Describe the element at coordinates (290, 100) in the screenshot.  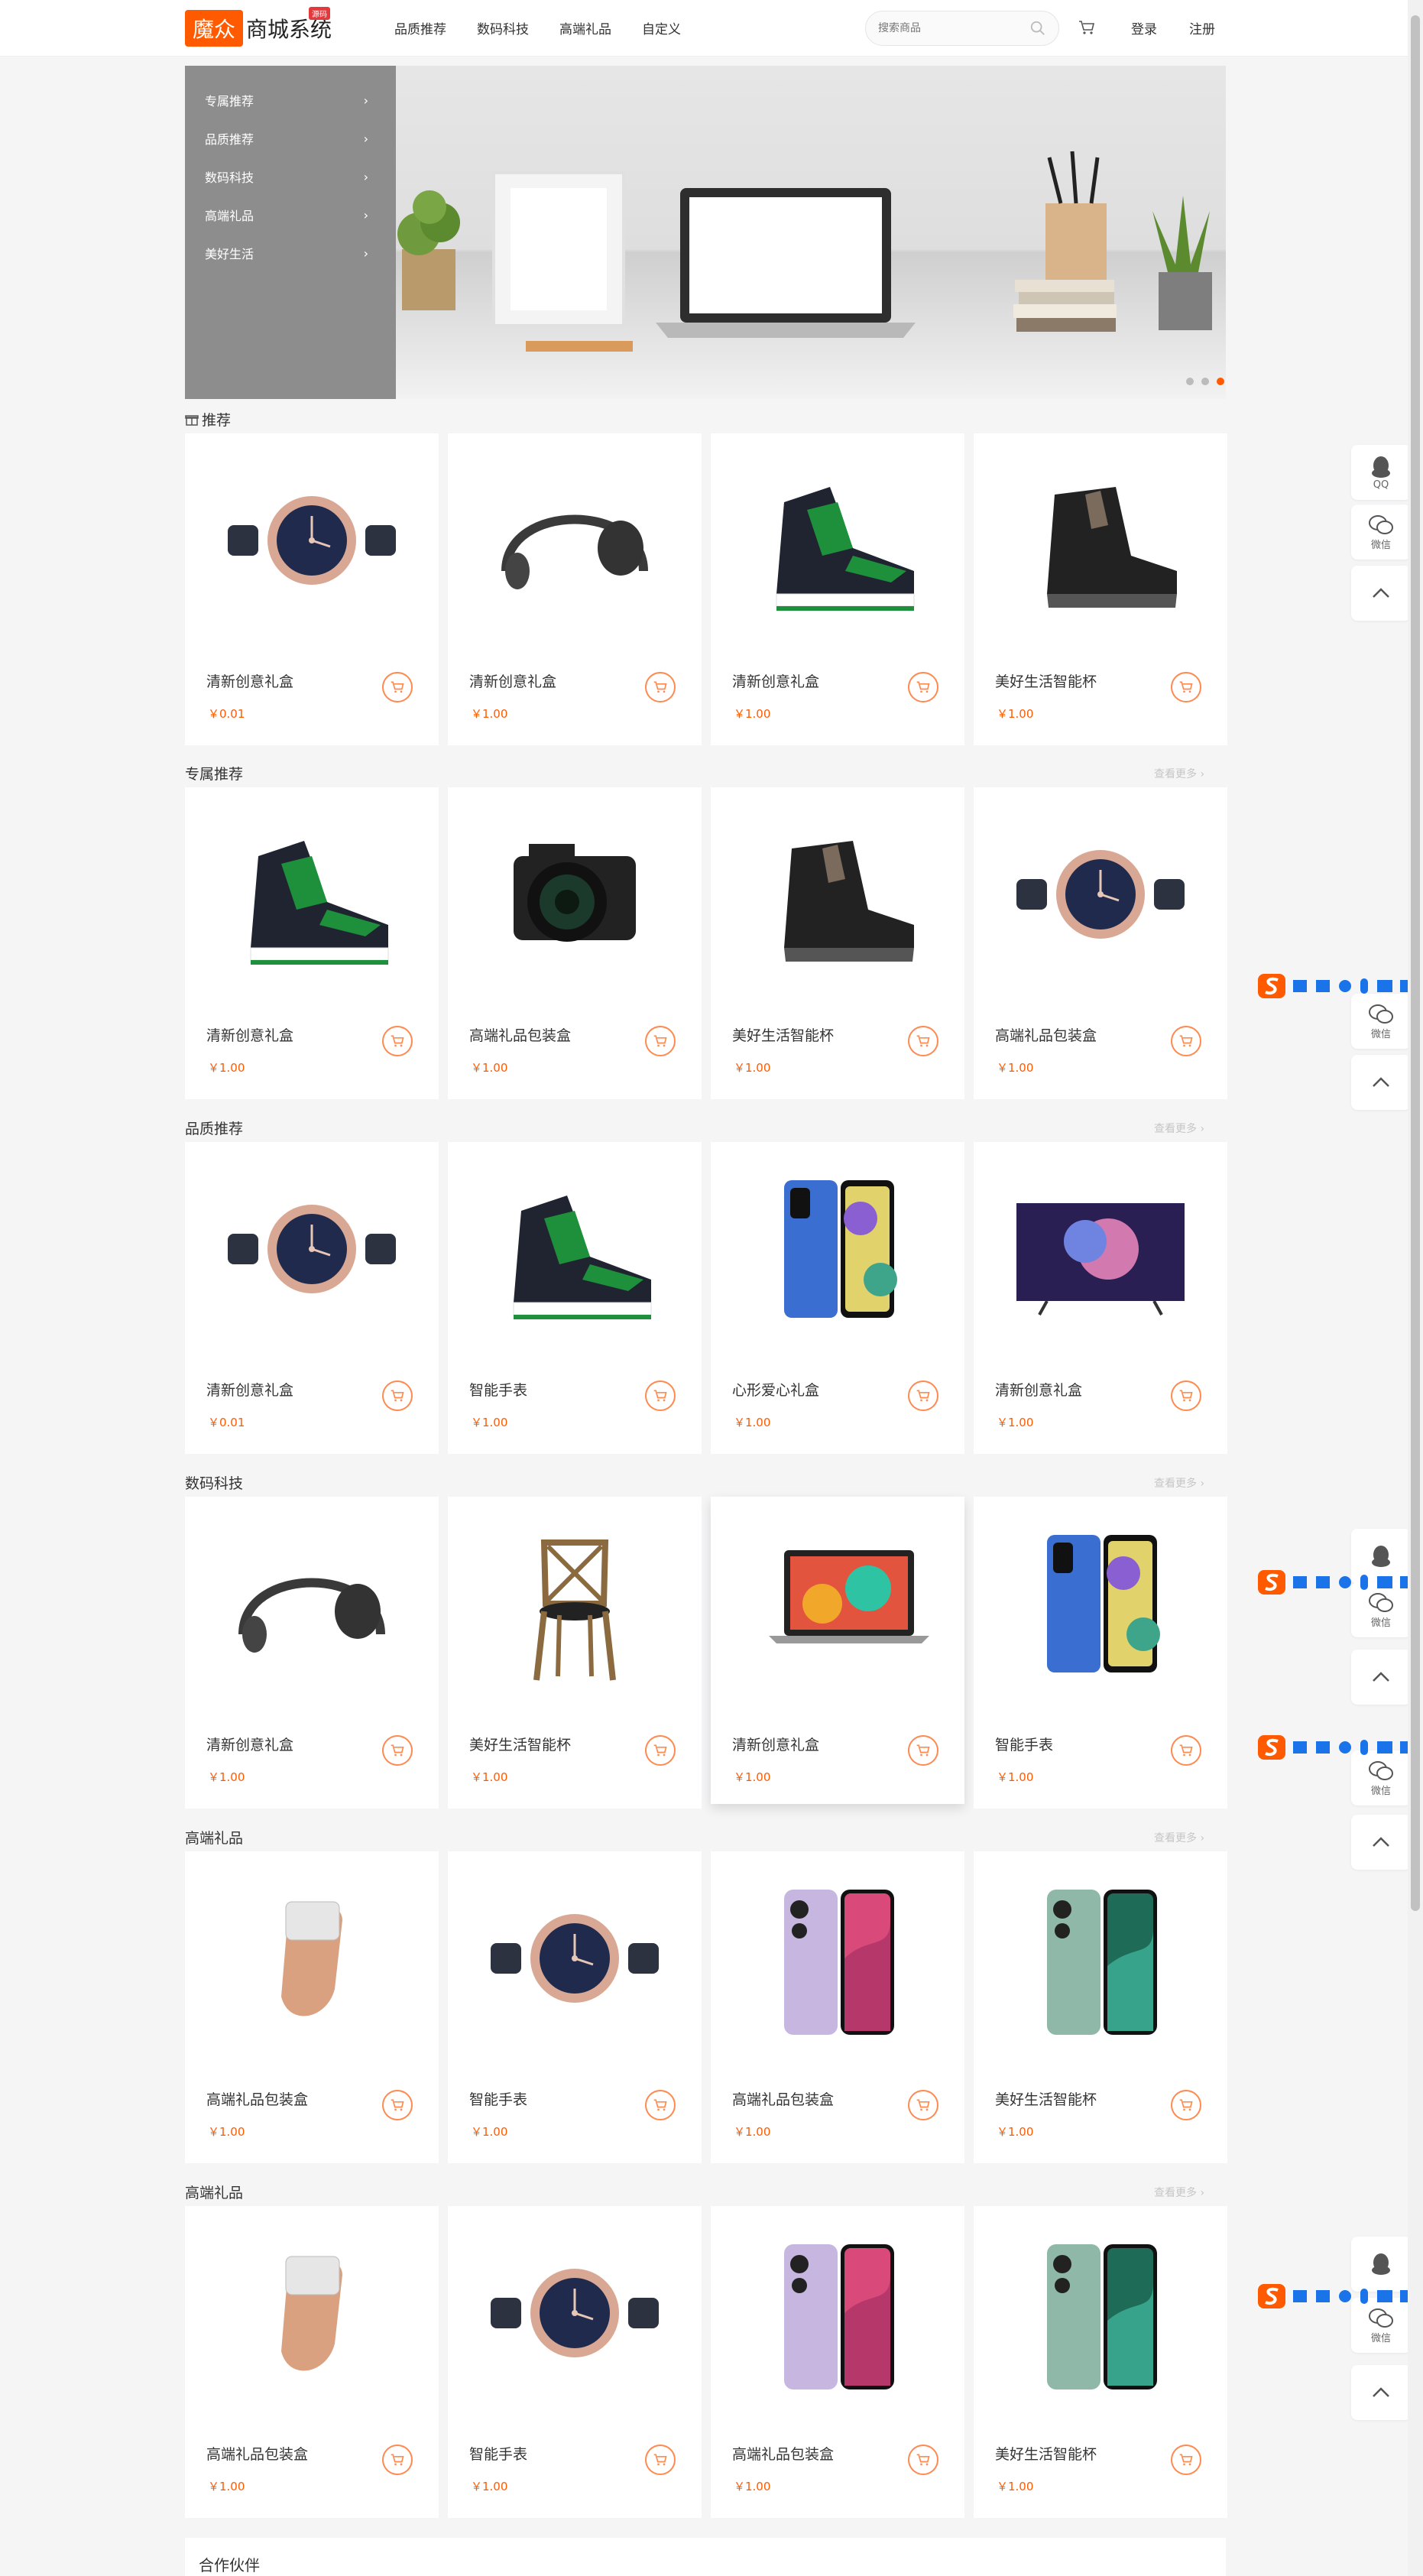
I see `category-item-exclusive: 专属推荐 ›` at that location.